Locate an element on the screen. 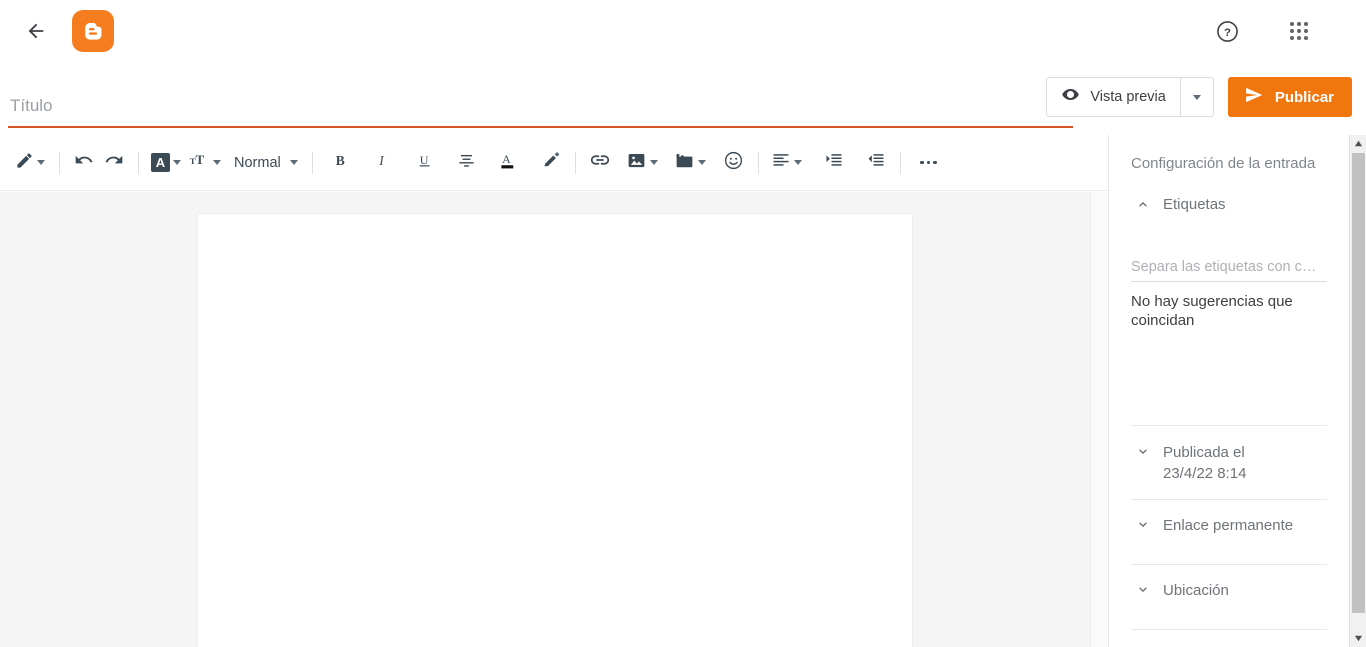 Image resolution: width=1366 pixels, height=647 pixels. font-family-button: A is located at coordinates (167, 163).